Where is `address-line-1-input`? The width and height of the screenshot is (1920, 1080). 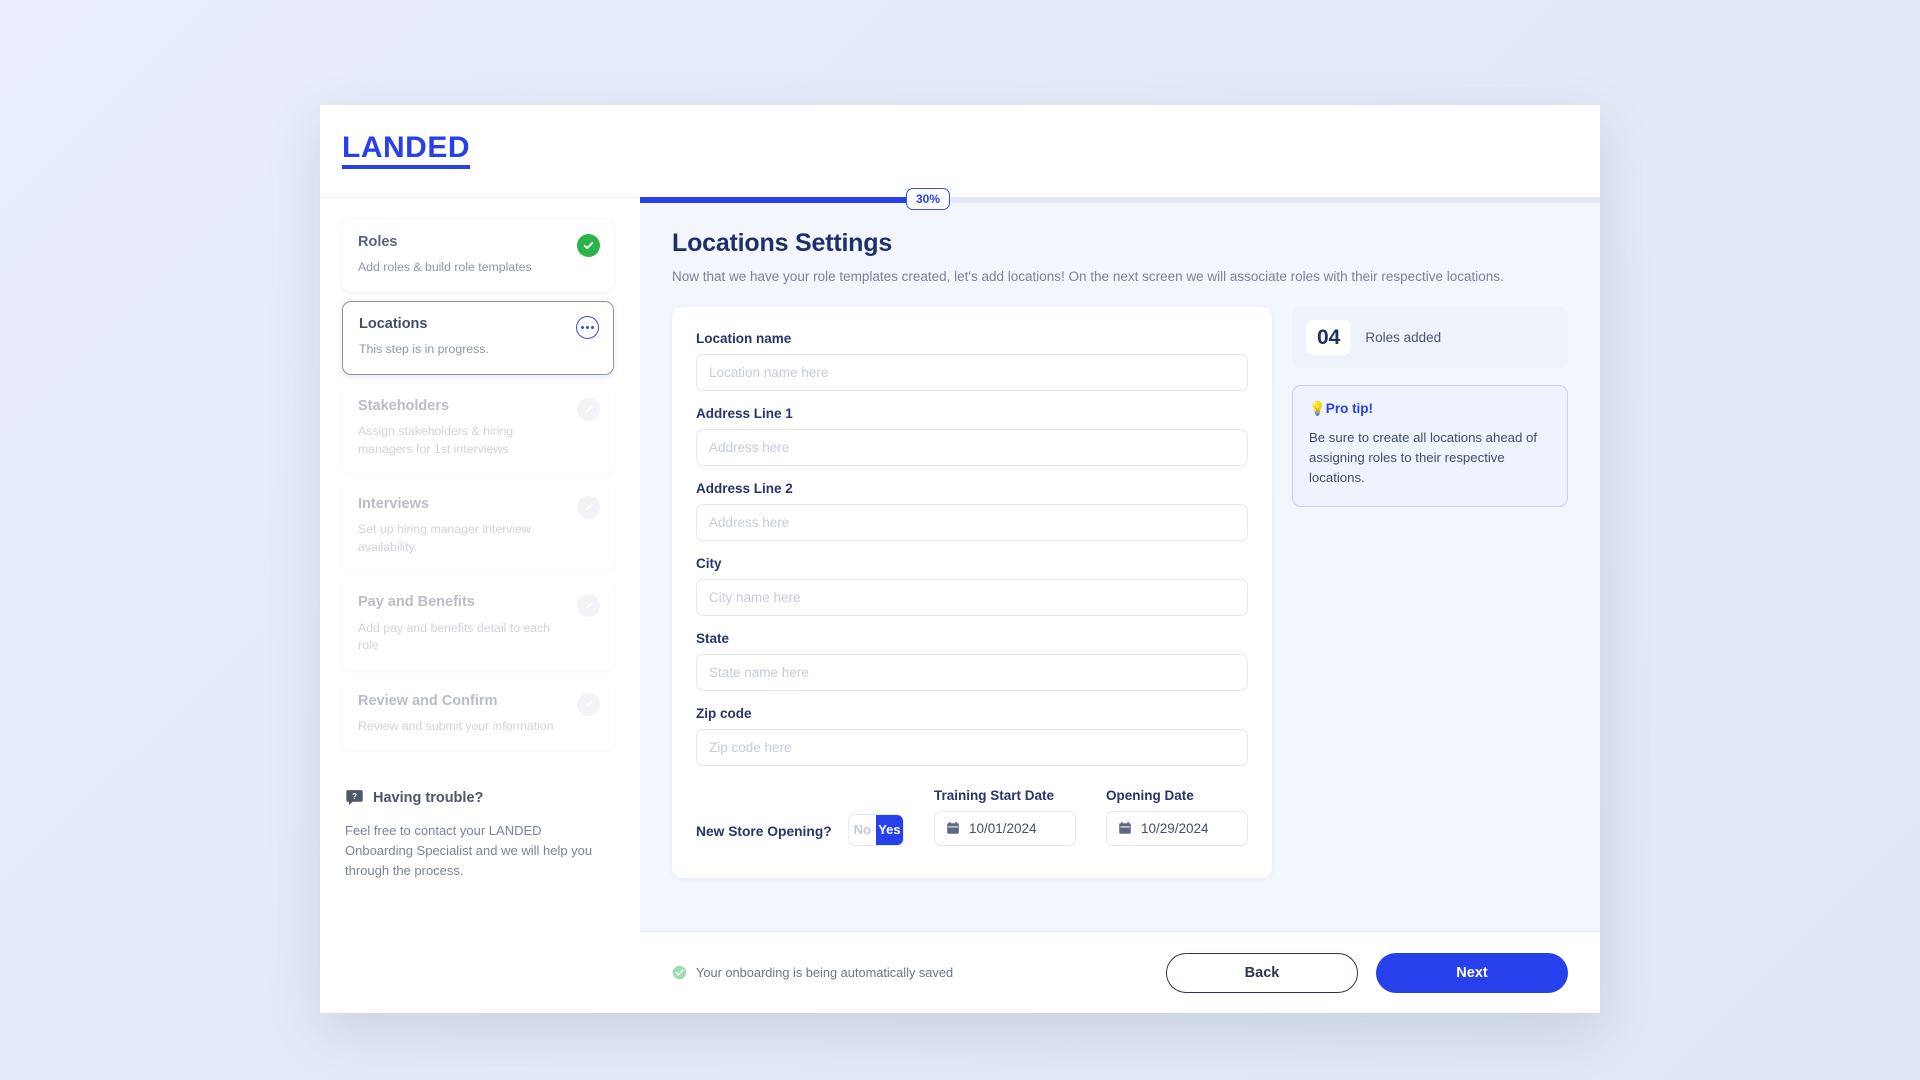 address-line-1-input is located at coordinates (972, 447).